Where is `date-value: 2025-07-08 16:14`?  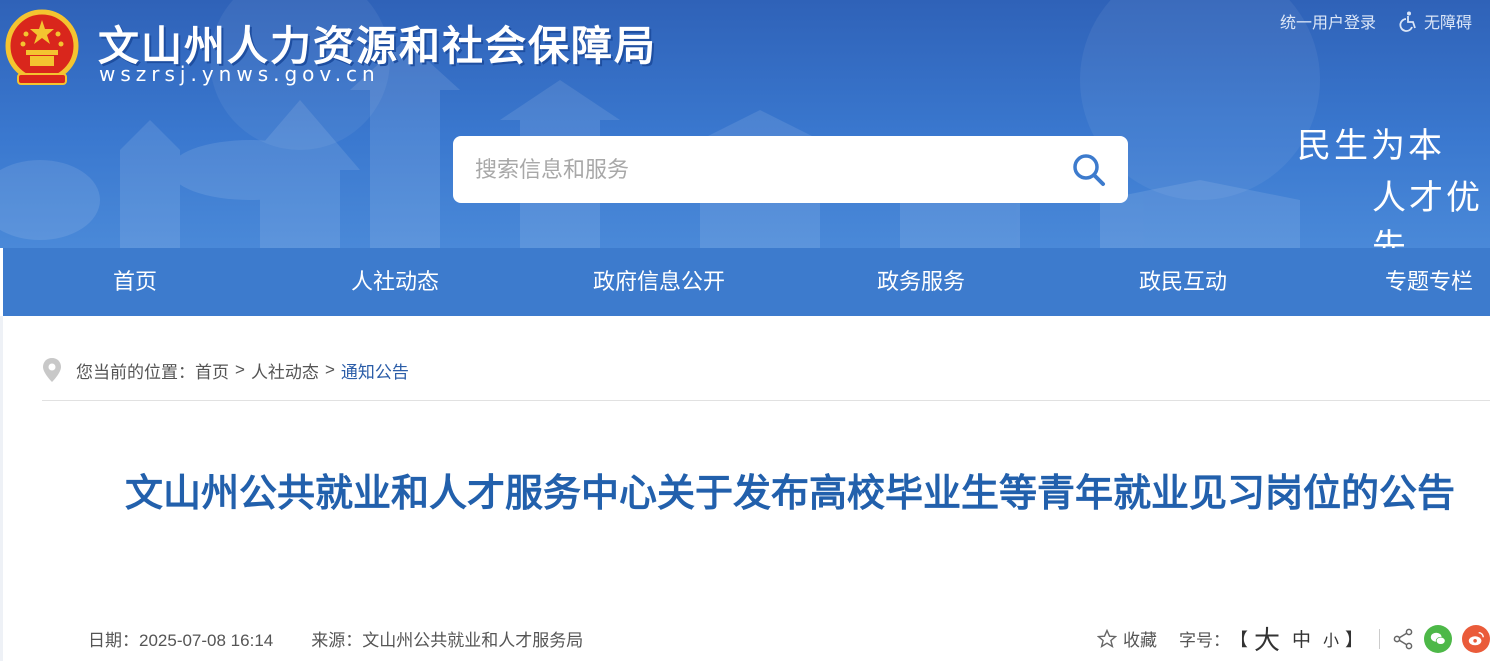
date-value: 2025-07-08 16:14 is located at coordinates (206, 640).